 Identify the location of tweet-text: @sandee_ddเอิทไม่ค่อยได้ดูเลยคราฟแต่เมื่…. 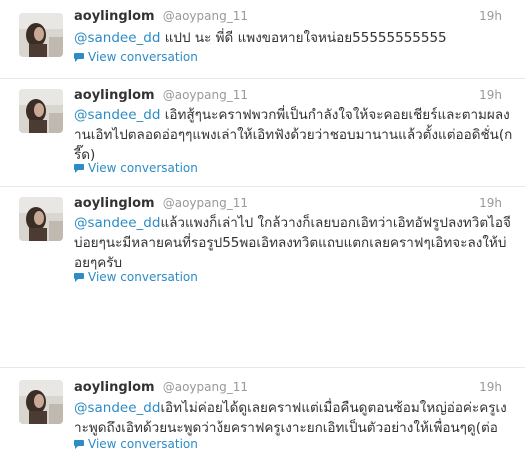
(294, 418).